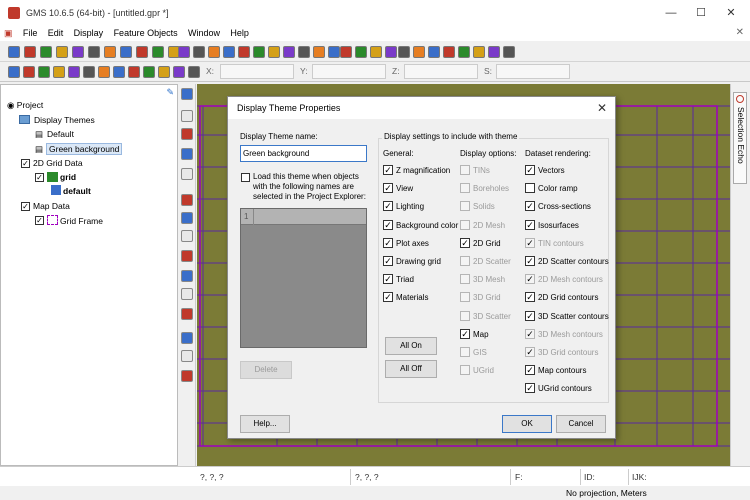 Image resolution: width=750 pixels, height=500 pixels. What do you see at coordinates (303, 153) in the screenshot?
I see `theme-name-input: Green background` at bounding box center [303, 153].